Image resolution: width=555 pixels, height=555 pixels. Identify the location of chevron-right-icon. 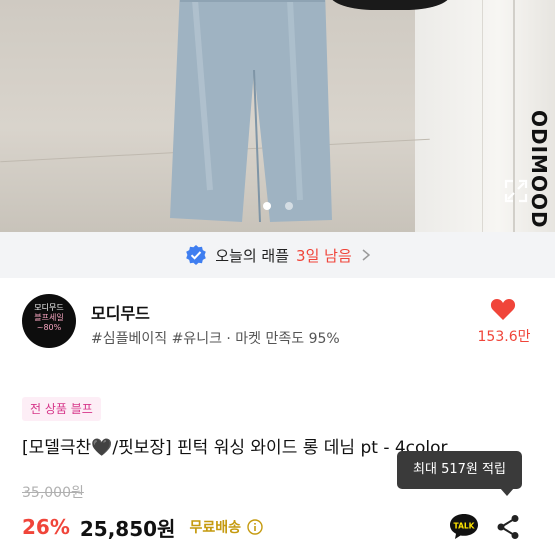
(366, 255).